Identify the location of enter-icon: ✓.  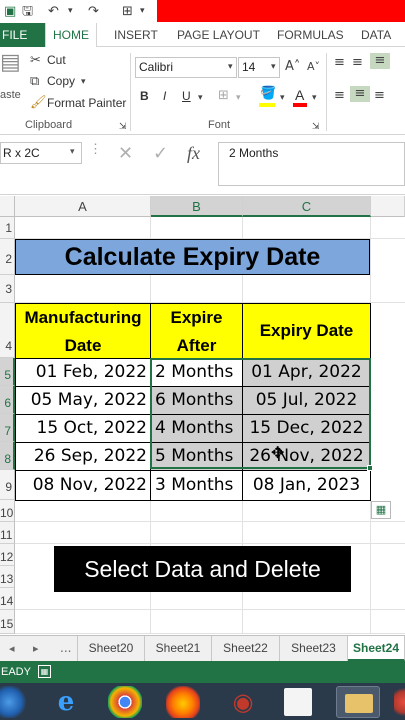
(160, 153).